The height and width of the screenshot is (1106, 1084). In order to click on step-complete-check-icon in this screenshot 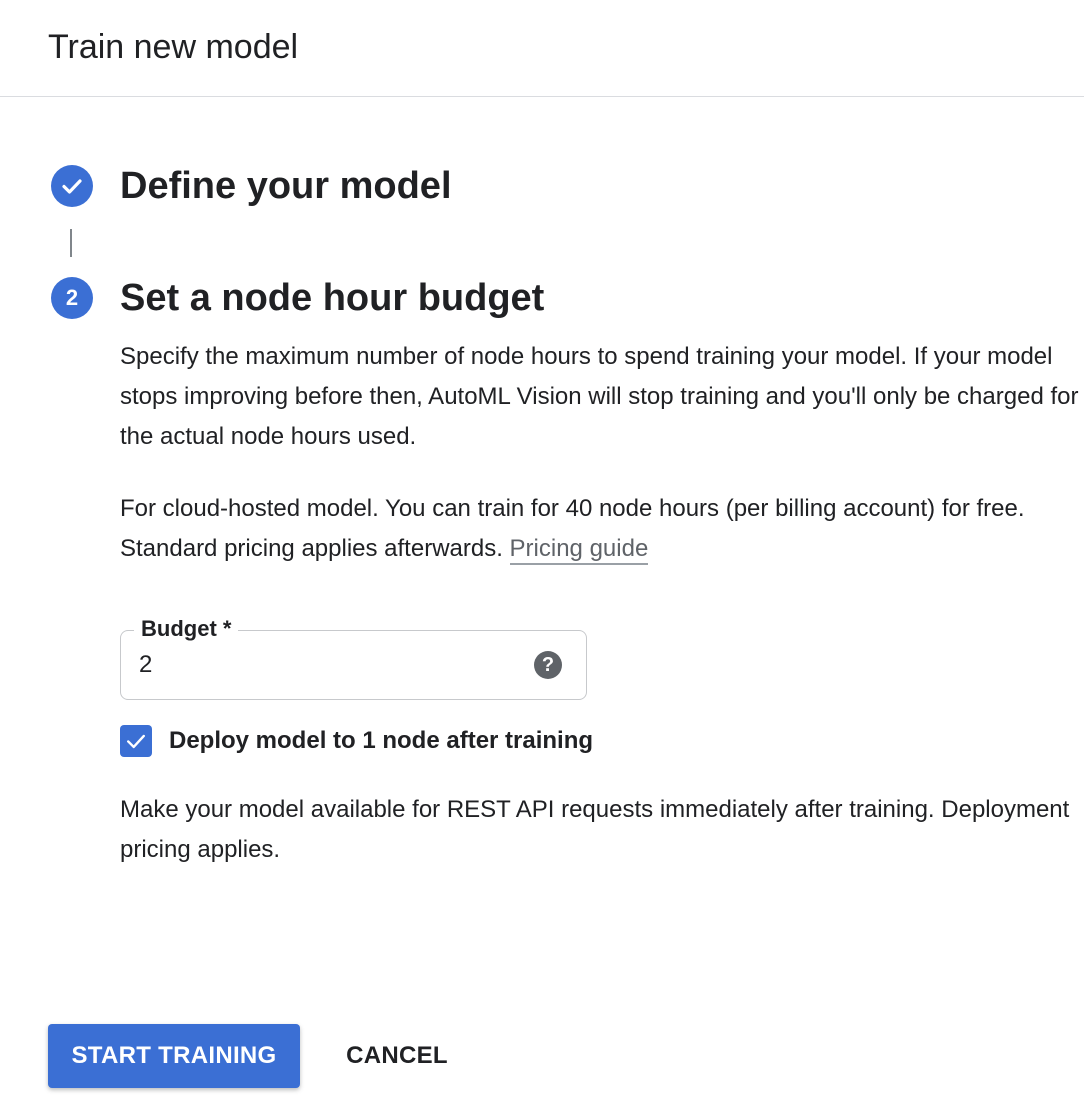, I will do `click(72, 186)`.